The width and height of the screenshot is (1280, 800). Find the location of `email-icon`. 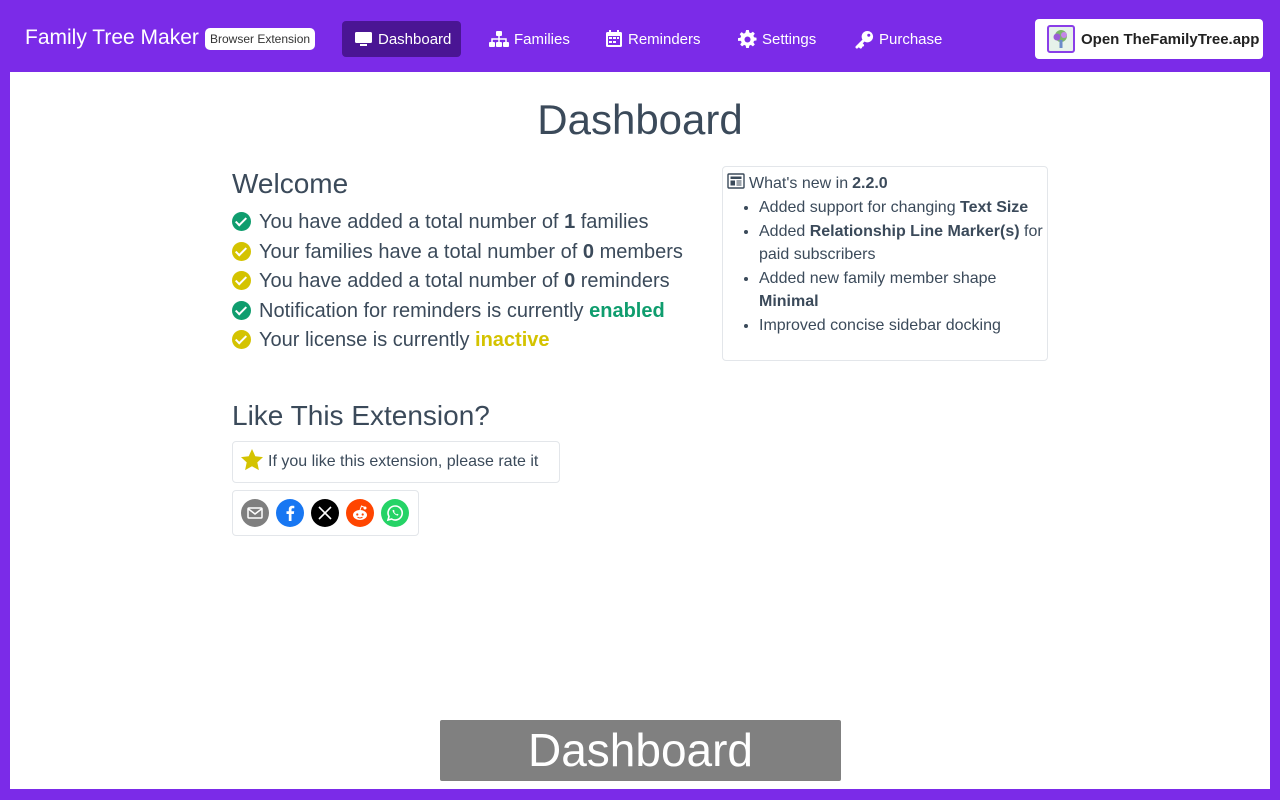

email-icon is located at coordinates (255, 513).